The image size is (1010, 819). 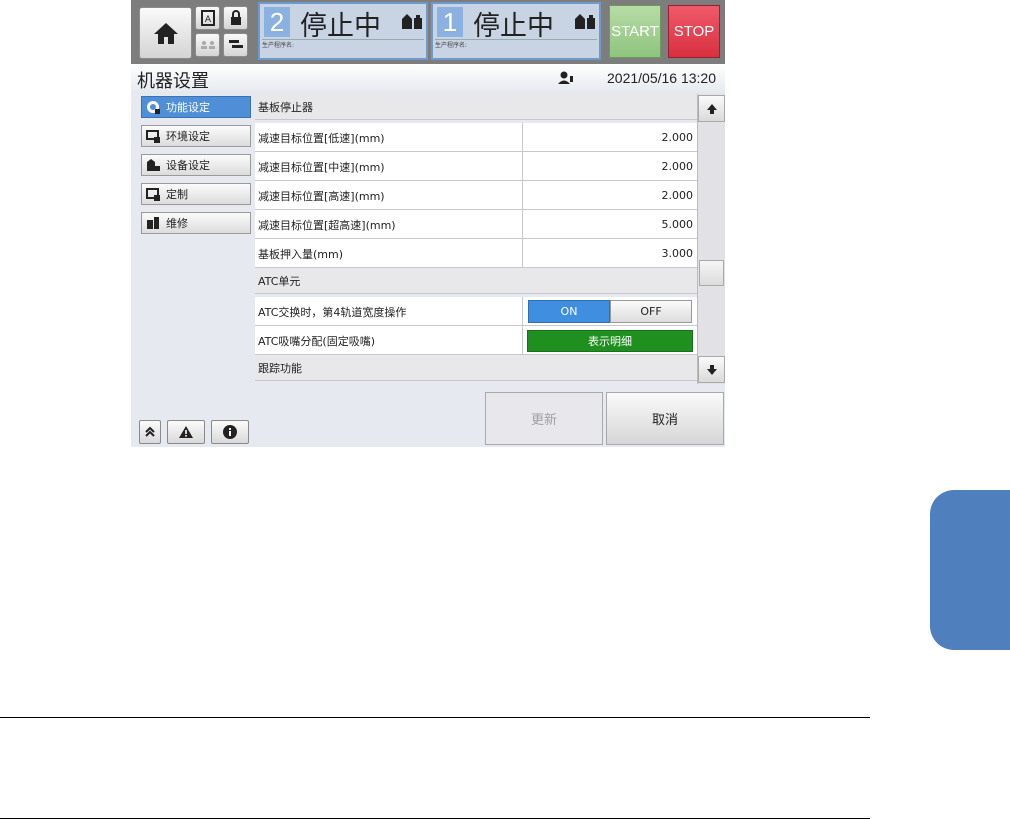 I want to click on sidebar-item-label: 环境设定, so click(x=188, y=136).